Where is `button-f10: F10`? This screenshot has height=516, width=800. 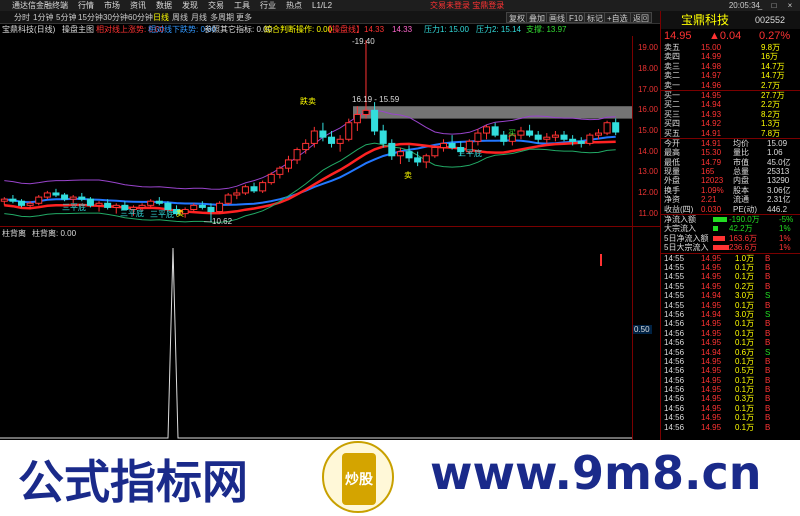
button-f10: F10 is located at coordinates (576, 17).